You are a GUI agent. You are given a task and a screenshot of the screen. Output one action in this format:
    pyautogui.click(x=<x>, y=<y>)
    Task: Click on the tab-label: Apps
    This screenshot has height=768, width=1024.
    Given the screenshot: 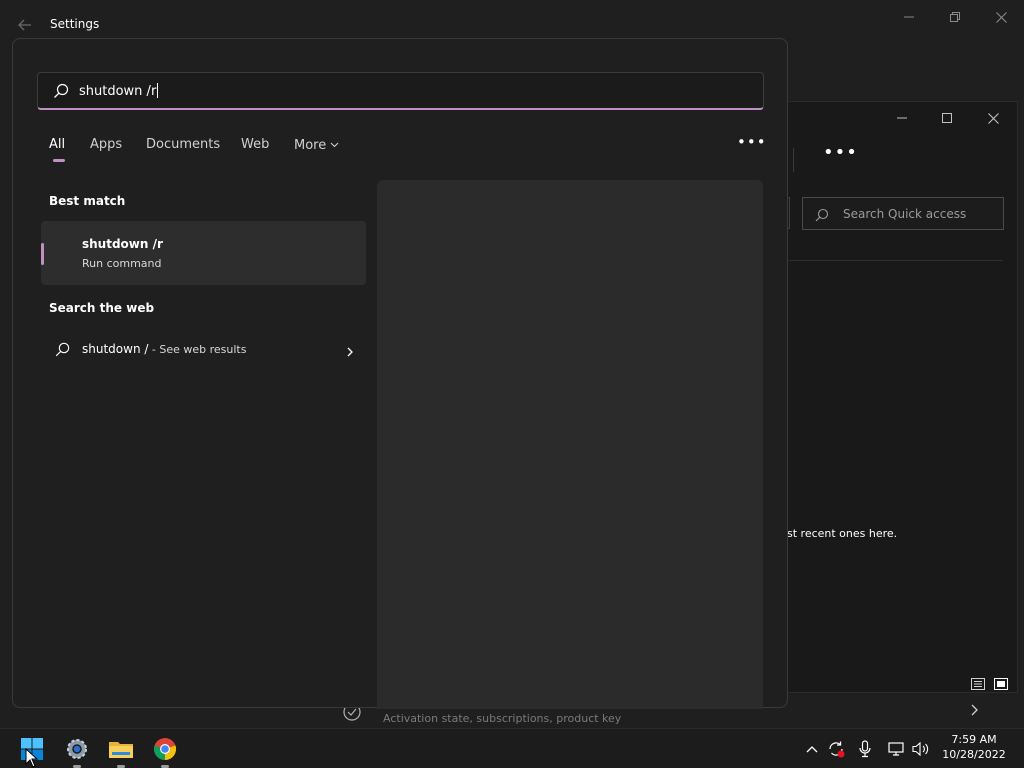 What is the action you would take?
    pyautogui.click(x=106, y=144)
    